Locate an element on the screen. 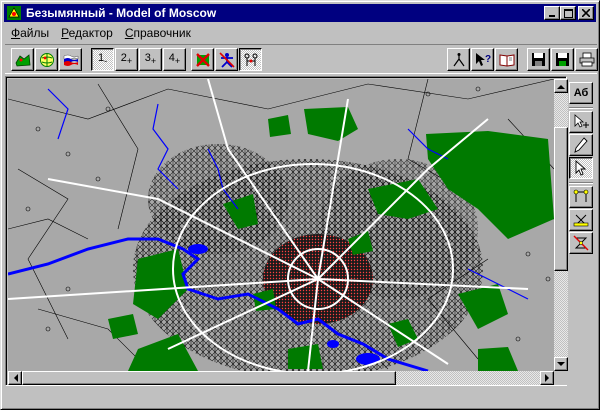 Image resolution: width=600 pixels, height=410 pixels. globe-button is located at coordinates (46, 59).